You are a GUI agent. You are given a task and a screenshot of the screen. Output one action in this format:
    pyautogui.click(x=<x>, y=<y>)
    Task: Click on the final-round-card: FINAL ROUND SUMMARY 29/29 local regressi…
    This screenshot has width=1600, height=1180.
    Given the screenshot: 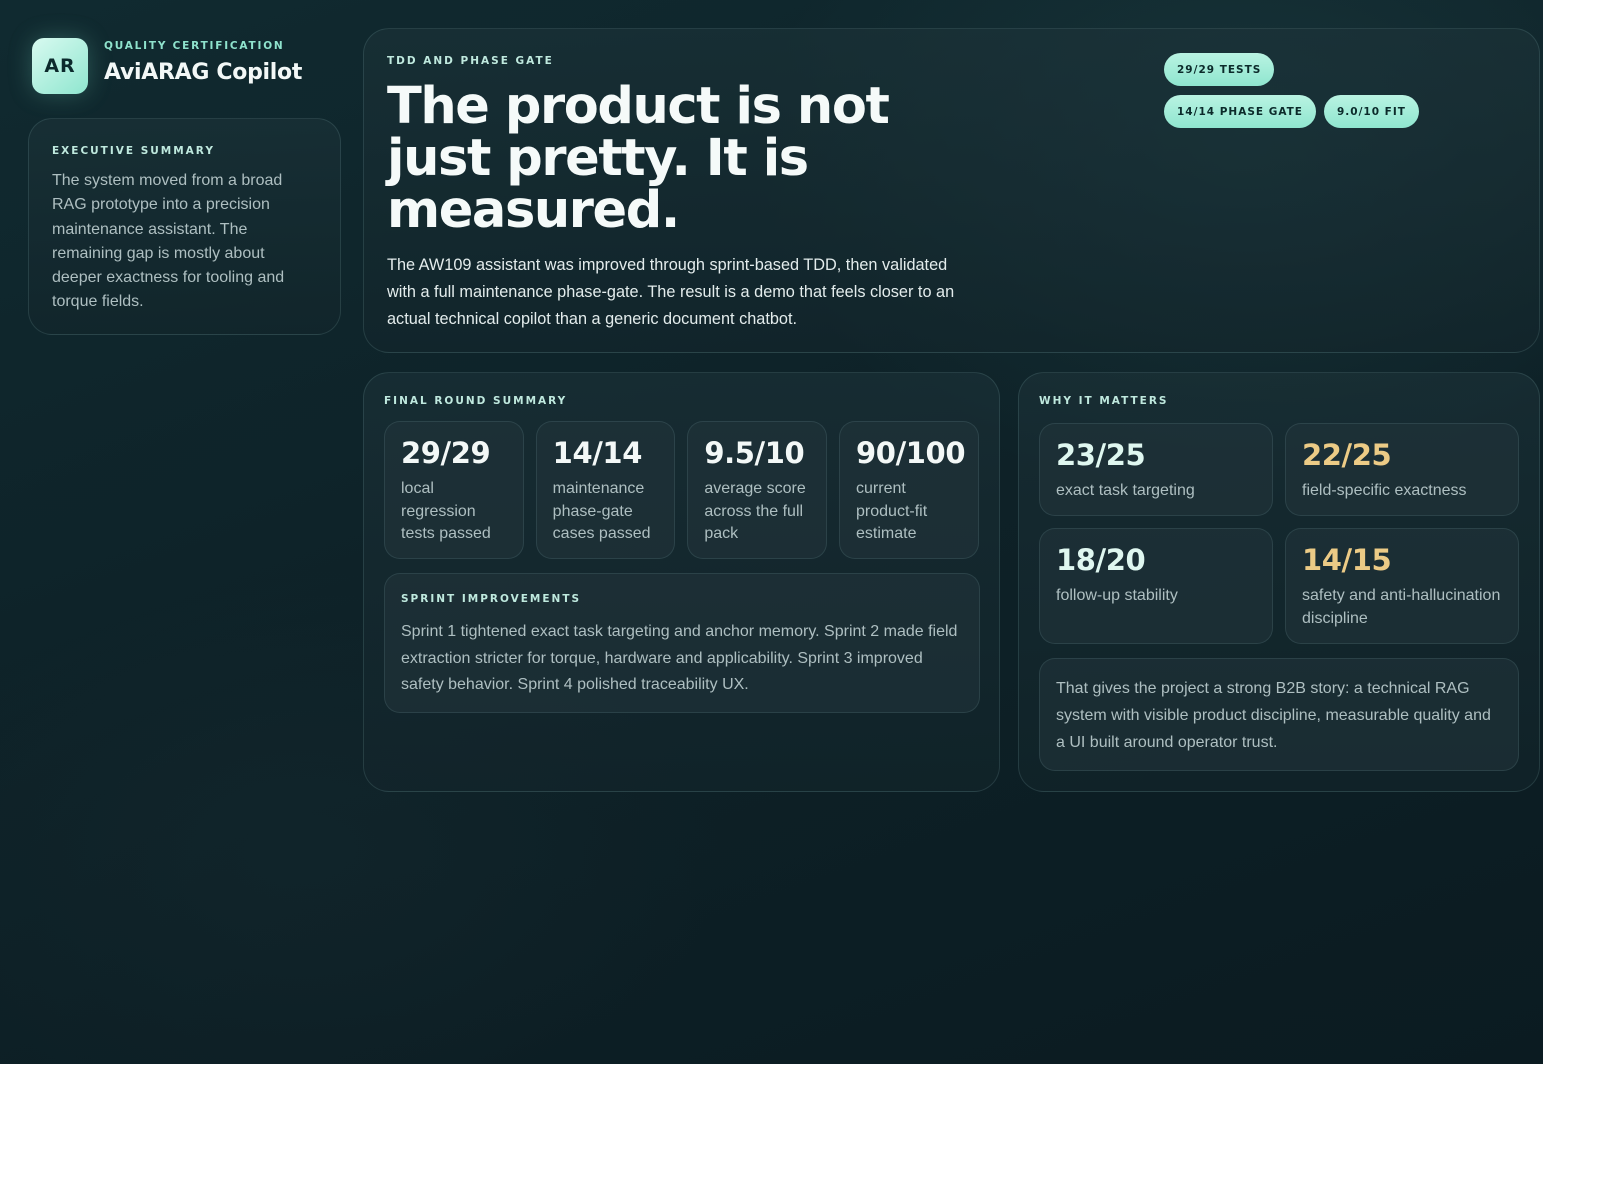 What is the action you would take?
    pyautogui.click(x=681, y=582)
    